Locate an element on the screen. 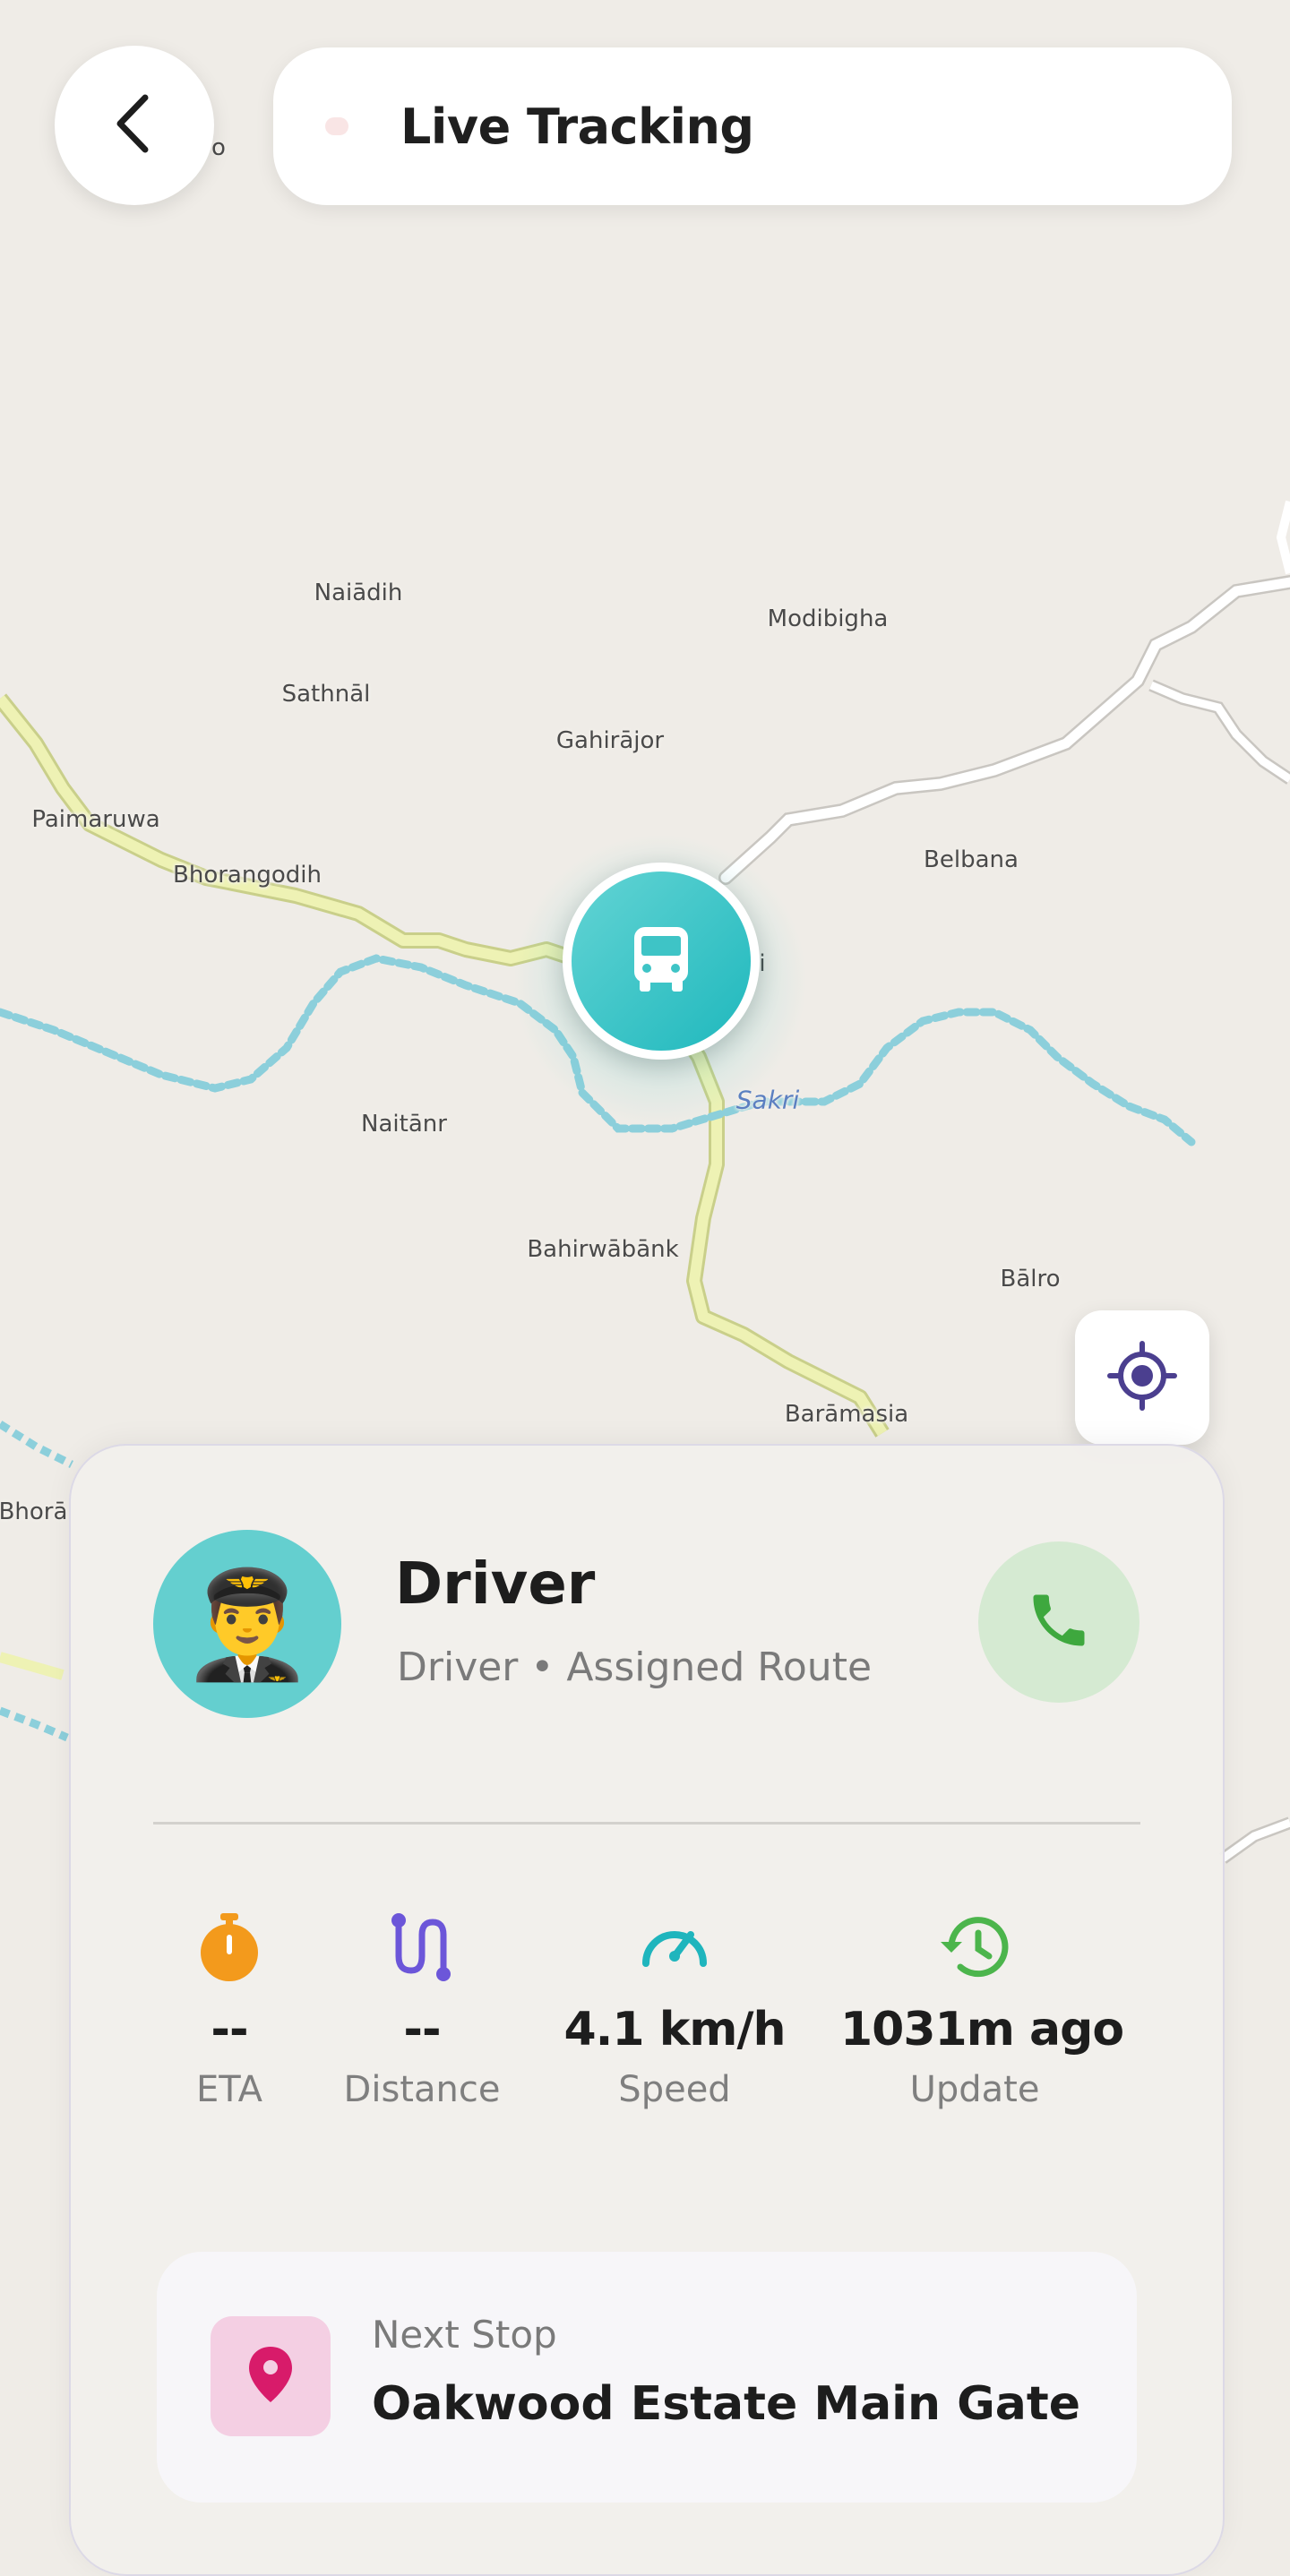 The width and height of the screenshot is (1290, 2576). distance-label: Distance is located at coordinates (422, 2089).